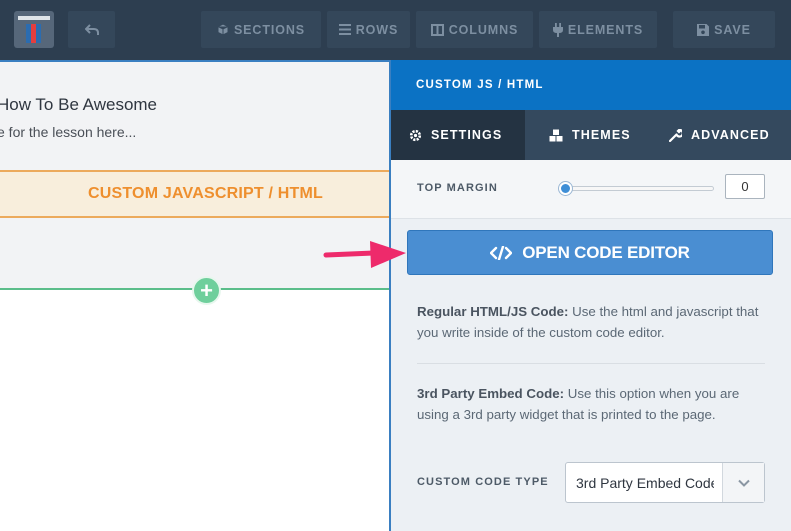  What do you see at coordinates (457, 188) in the screenshot?
I see `top-margin-label: TOP MARGIN` at bounding box center [457, 188].